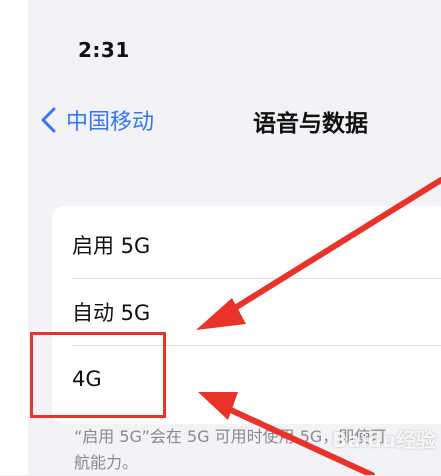 The width and height of the screenshot is (441, 476). What do you see at coordinates (14, 237) in the screenshot?
I see `left-frame-edge` at bounding box center [14, 237].